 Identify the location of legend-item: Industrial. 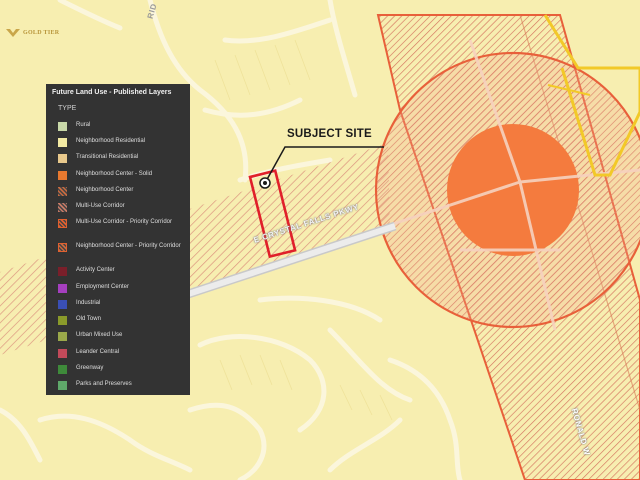
(122, 304).